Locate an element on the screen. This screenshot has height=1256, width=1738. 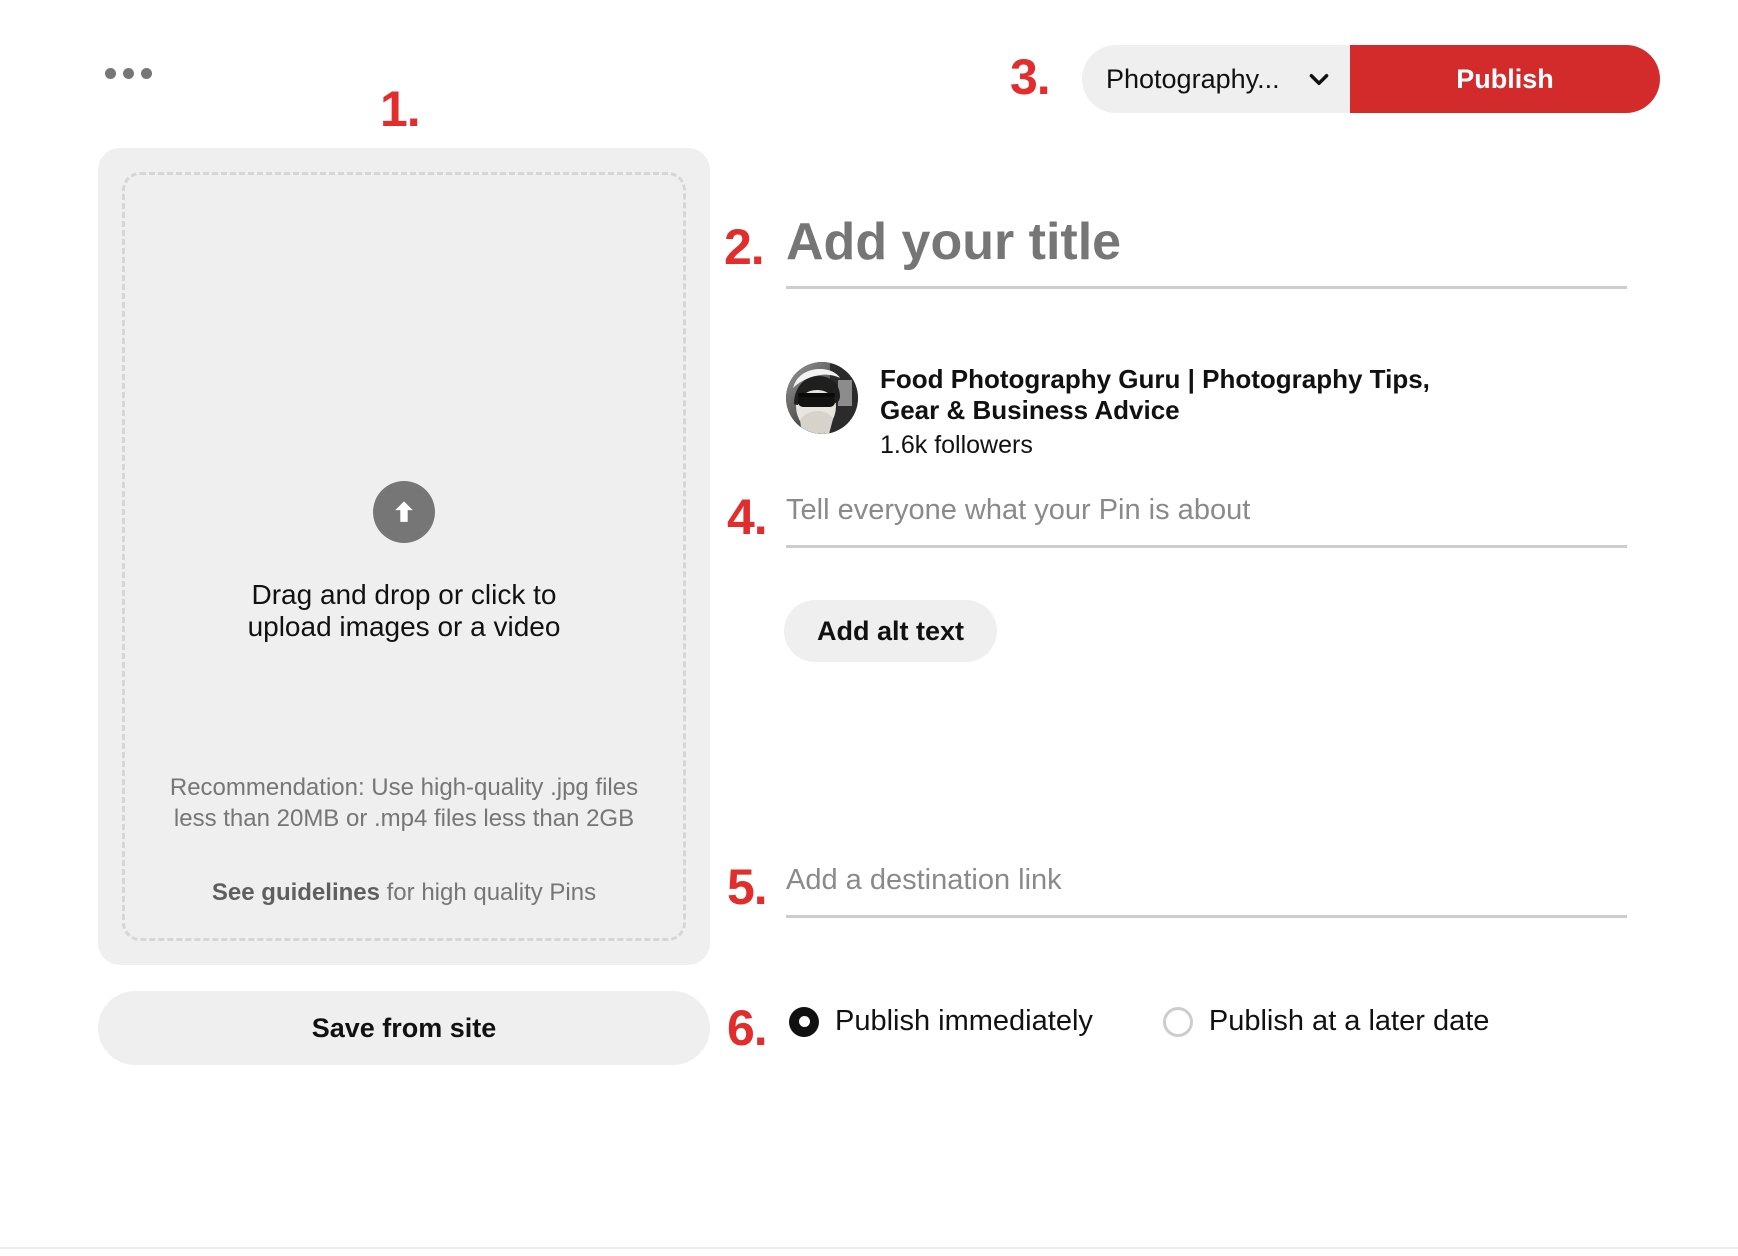
dropzone-line-1: Drag and drop or click to is located at coordinates (404, 594).